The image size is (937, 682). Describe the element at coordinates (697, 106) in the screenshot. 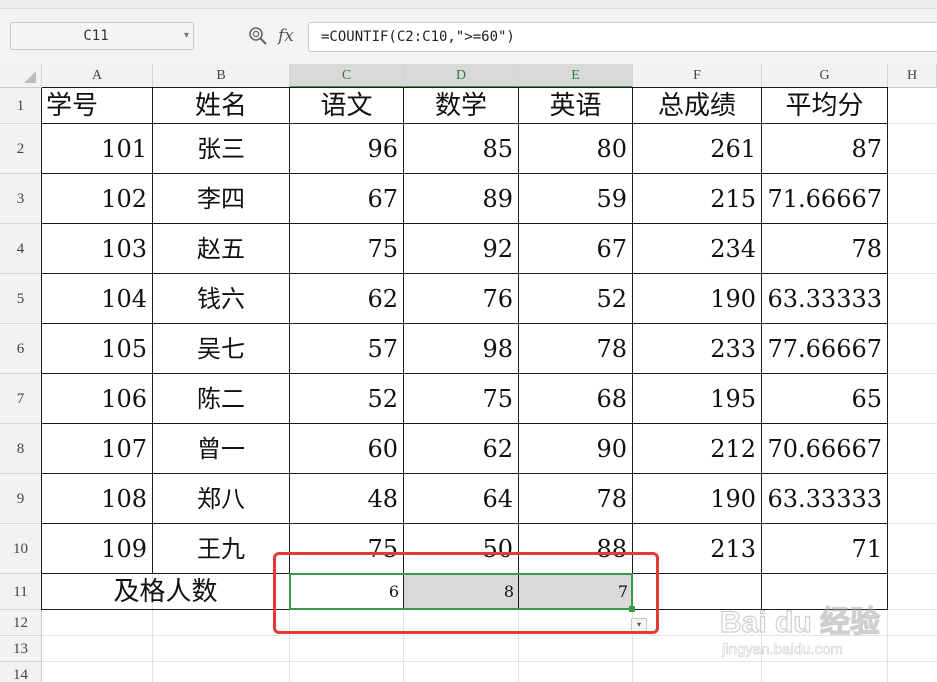

I see `header-cell: 总成绩` at that location.